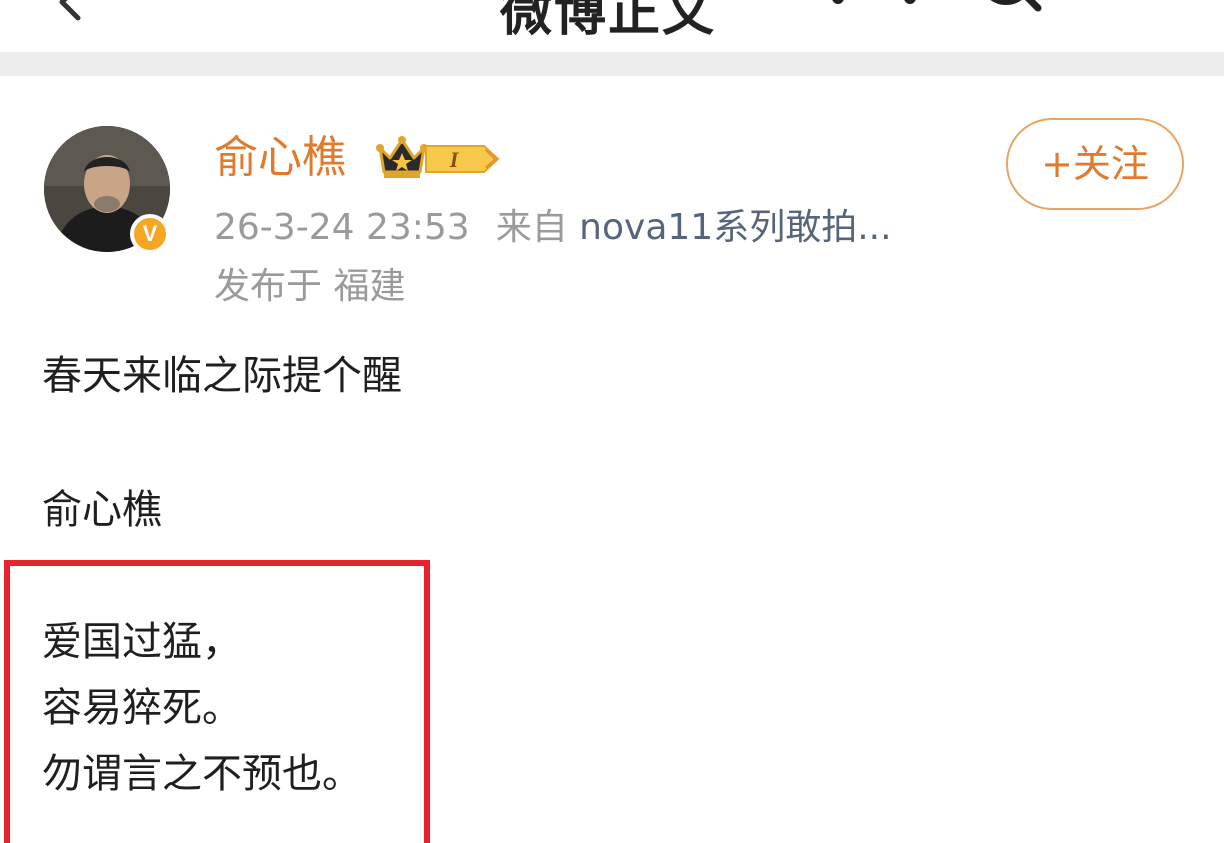 Image resolution: width=1224 pixels, height=843 pixels. What do you see at coordinates (454, 159) in the screenshot?
I see `svg-text: I` at bounding box center [454, 159].